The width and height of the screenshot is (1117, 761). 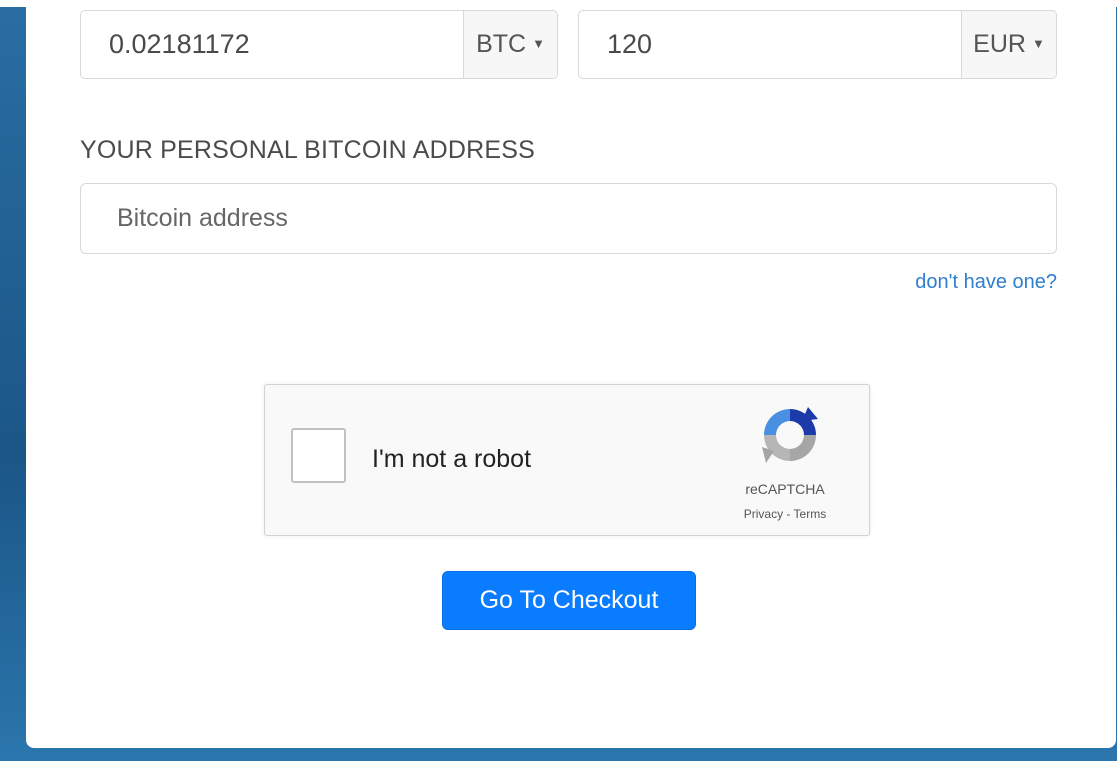 What do you see at coordinates (986, 282) in the screenshot?
I see `dont-have-address-link: don't have one?` at bounding box center [986, 282].